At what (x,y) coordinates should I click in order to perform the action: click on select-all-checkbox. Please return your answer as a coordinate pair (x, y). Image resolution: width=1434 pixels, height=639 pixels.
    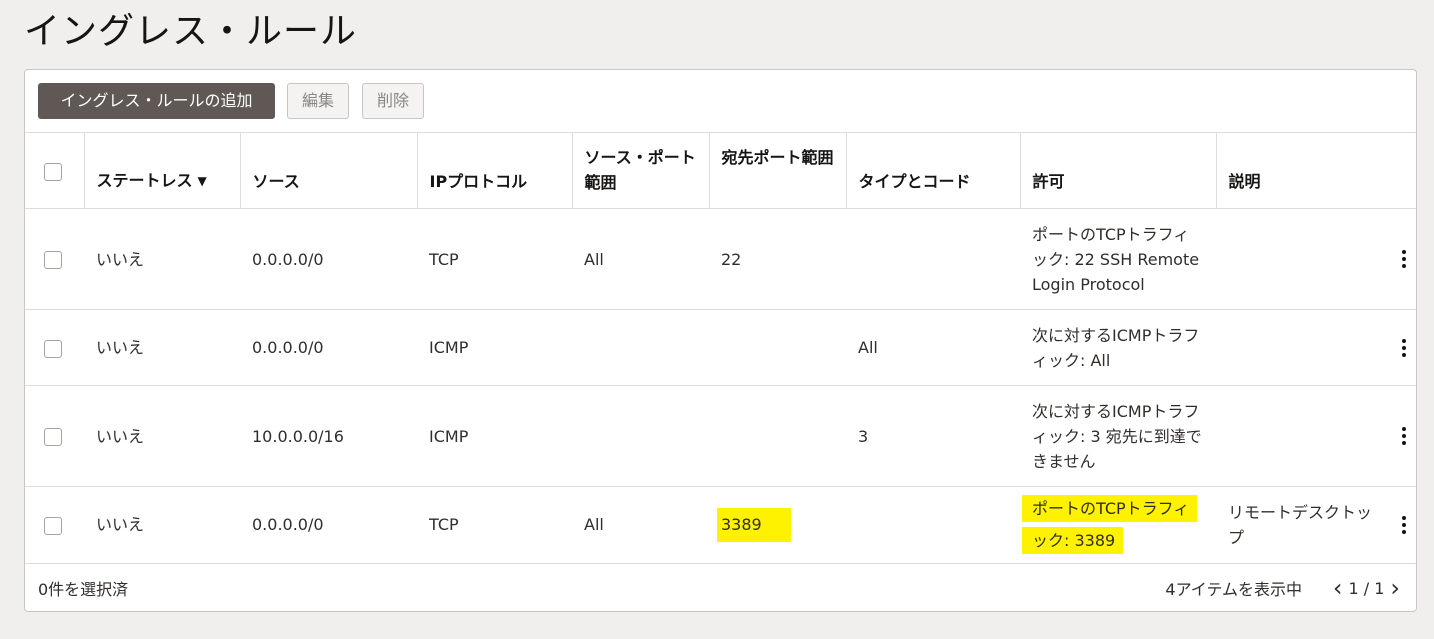
    Looking at the image, I should click on (53, 171).